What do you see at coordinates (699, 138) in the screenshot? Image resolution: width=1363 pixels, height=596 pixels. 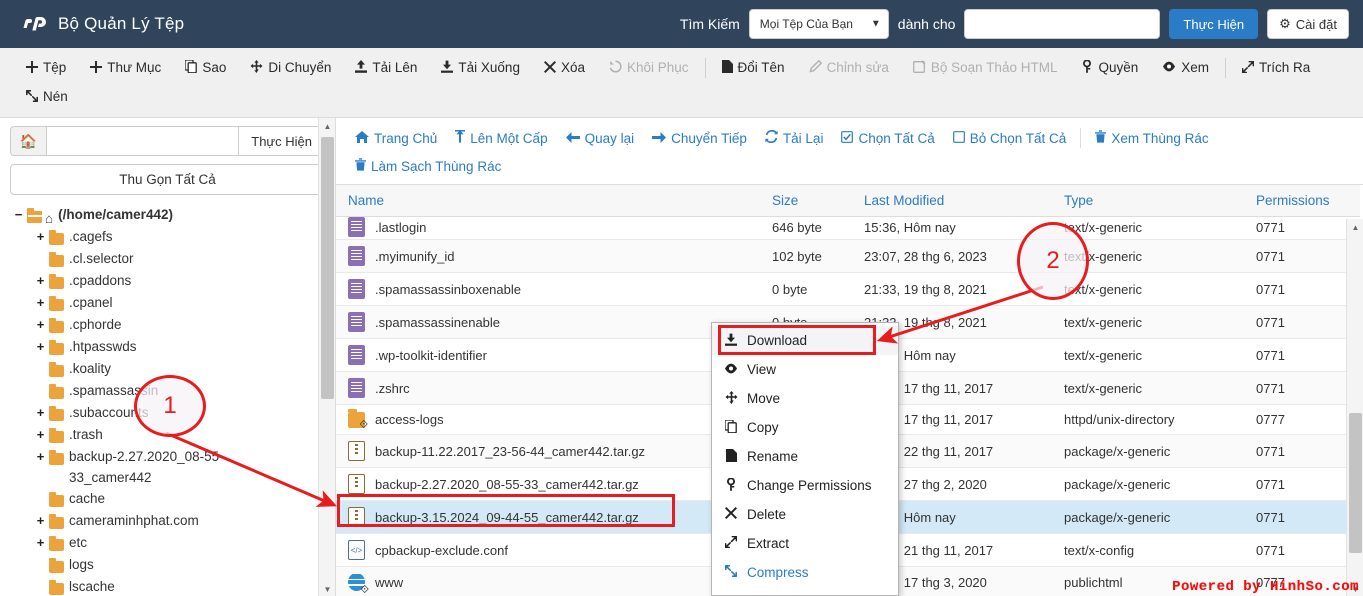 I see `content-nav-chuyển-tiếp: Chuyển Tiếp` at bounding box center [699, 138].